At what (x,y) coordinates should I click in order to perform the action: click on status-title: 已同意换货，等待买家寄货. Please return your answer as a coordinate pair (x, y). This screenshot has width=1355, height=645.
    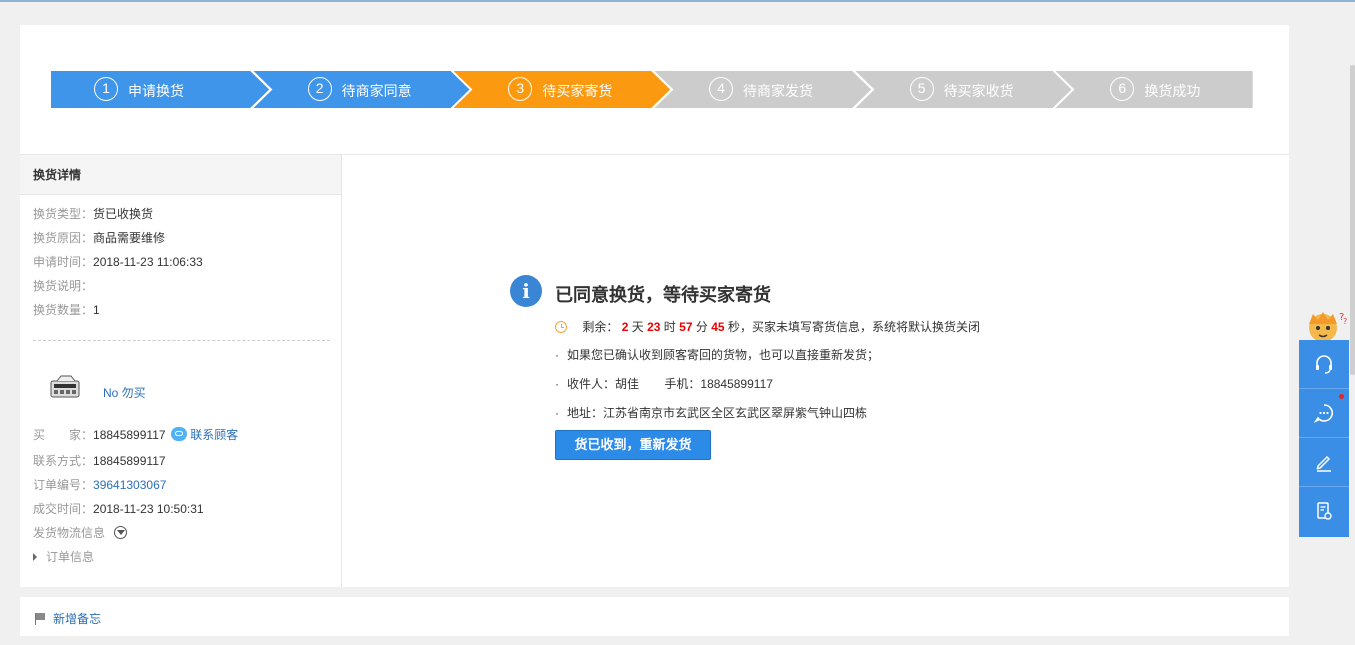
    Looking at the image, I should click on (663, 295).